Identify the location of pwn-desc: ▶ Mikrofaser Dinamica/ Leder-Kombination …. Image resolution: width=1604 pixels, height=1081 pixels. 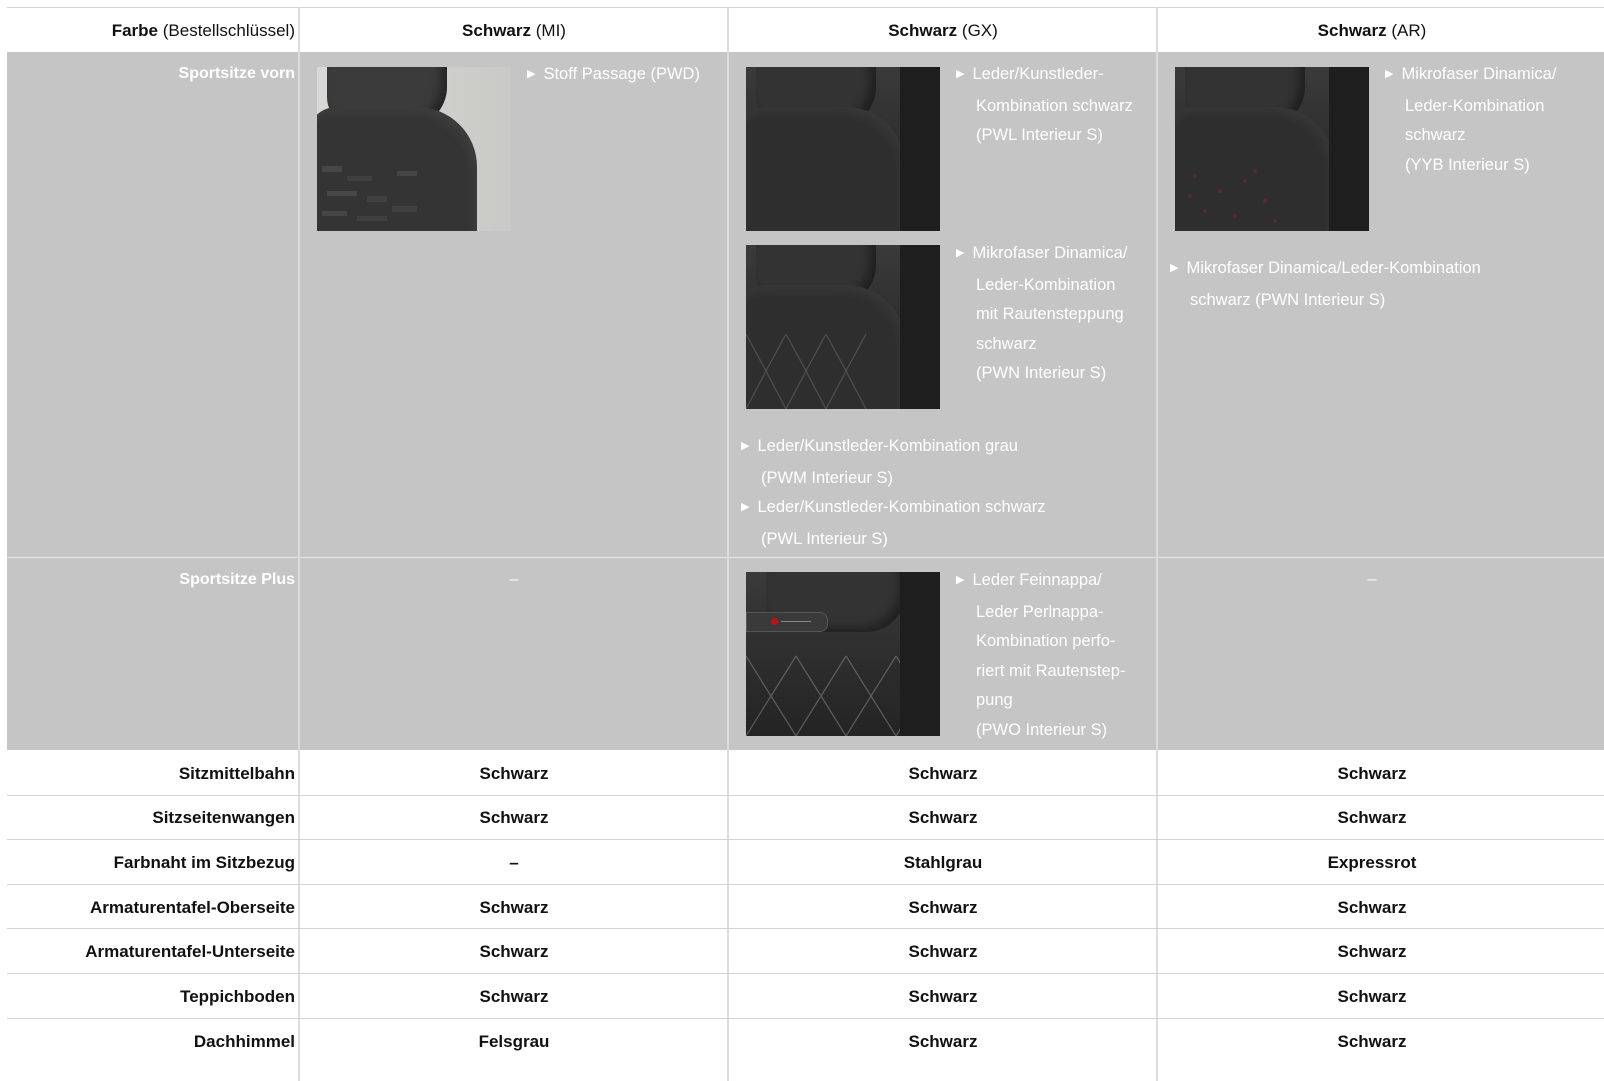
(1056, 314).